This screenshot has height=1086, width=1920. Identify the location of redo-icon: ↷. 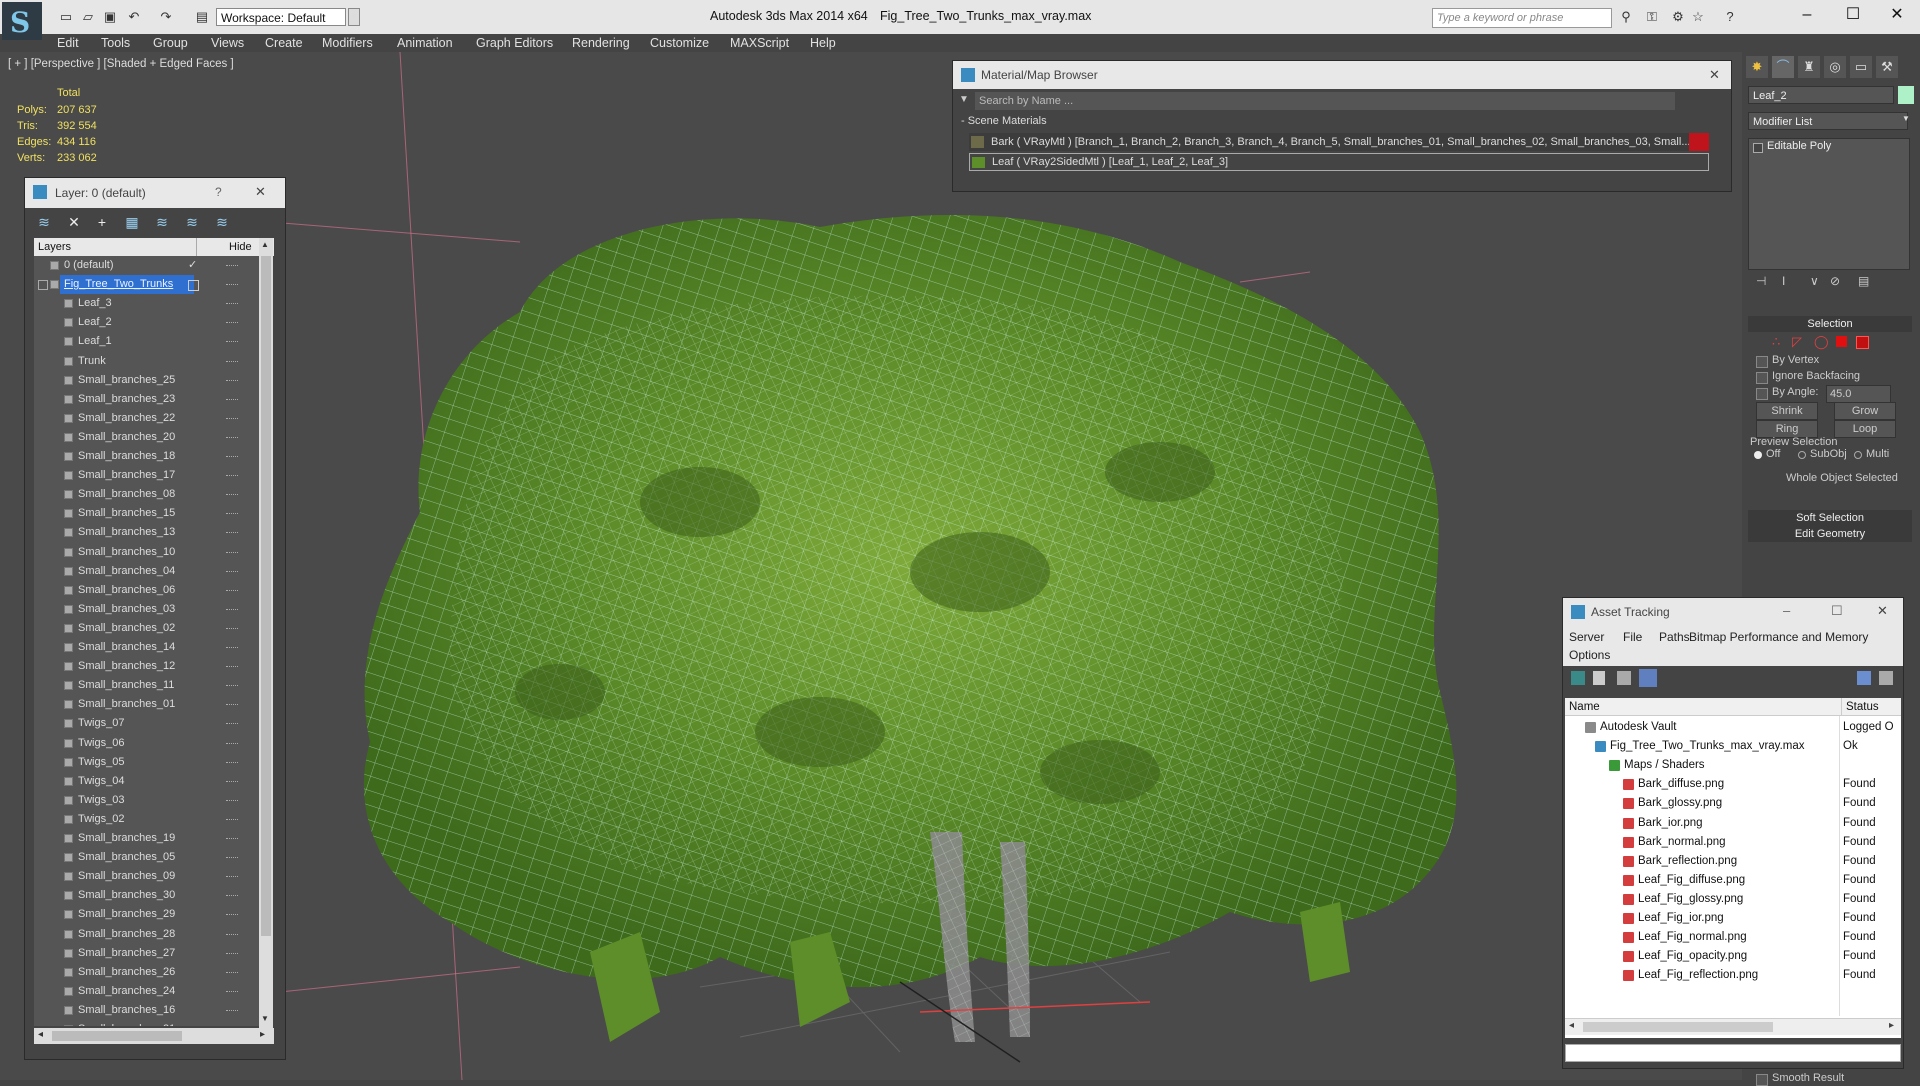
(166, 16).